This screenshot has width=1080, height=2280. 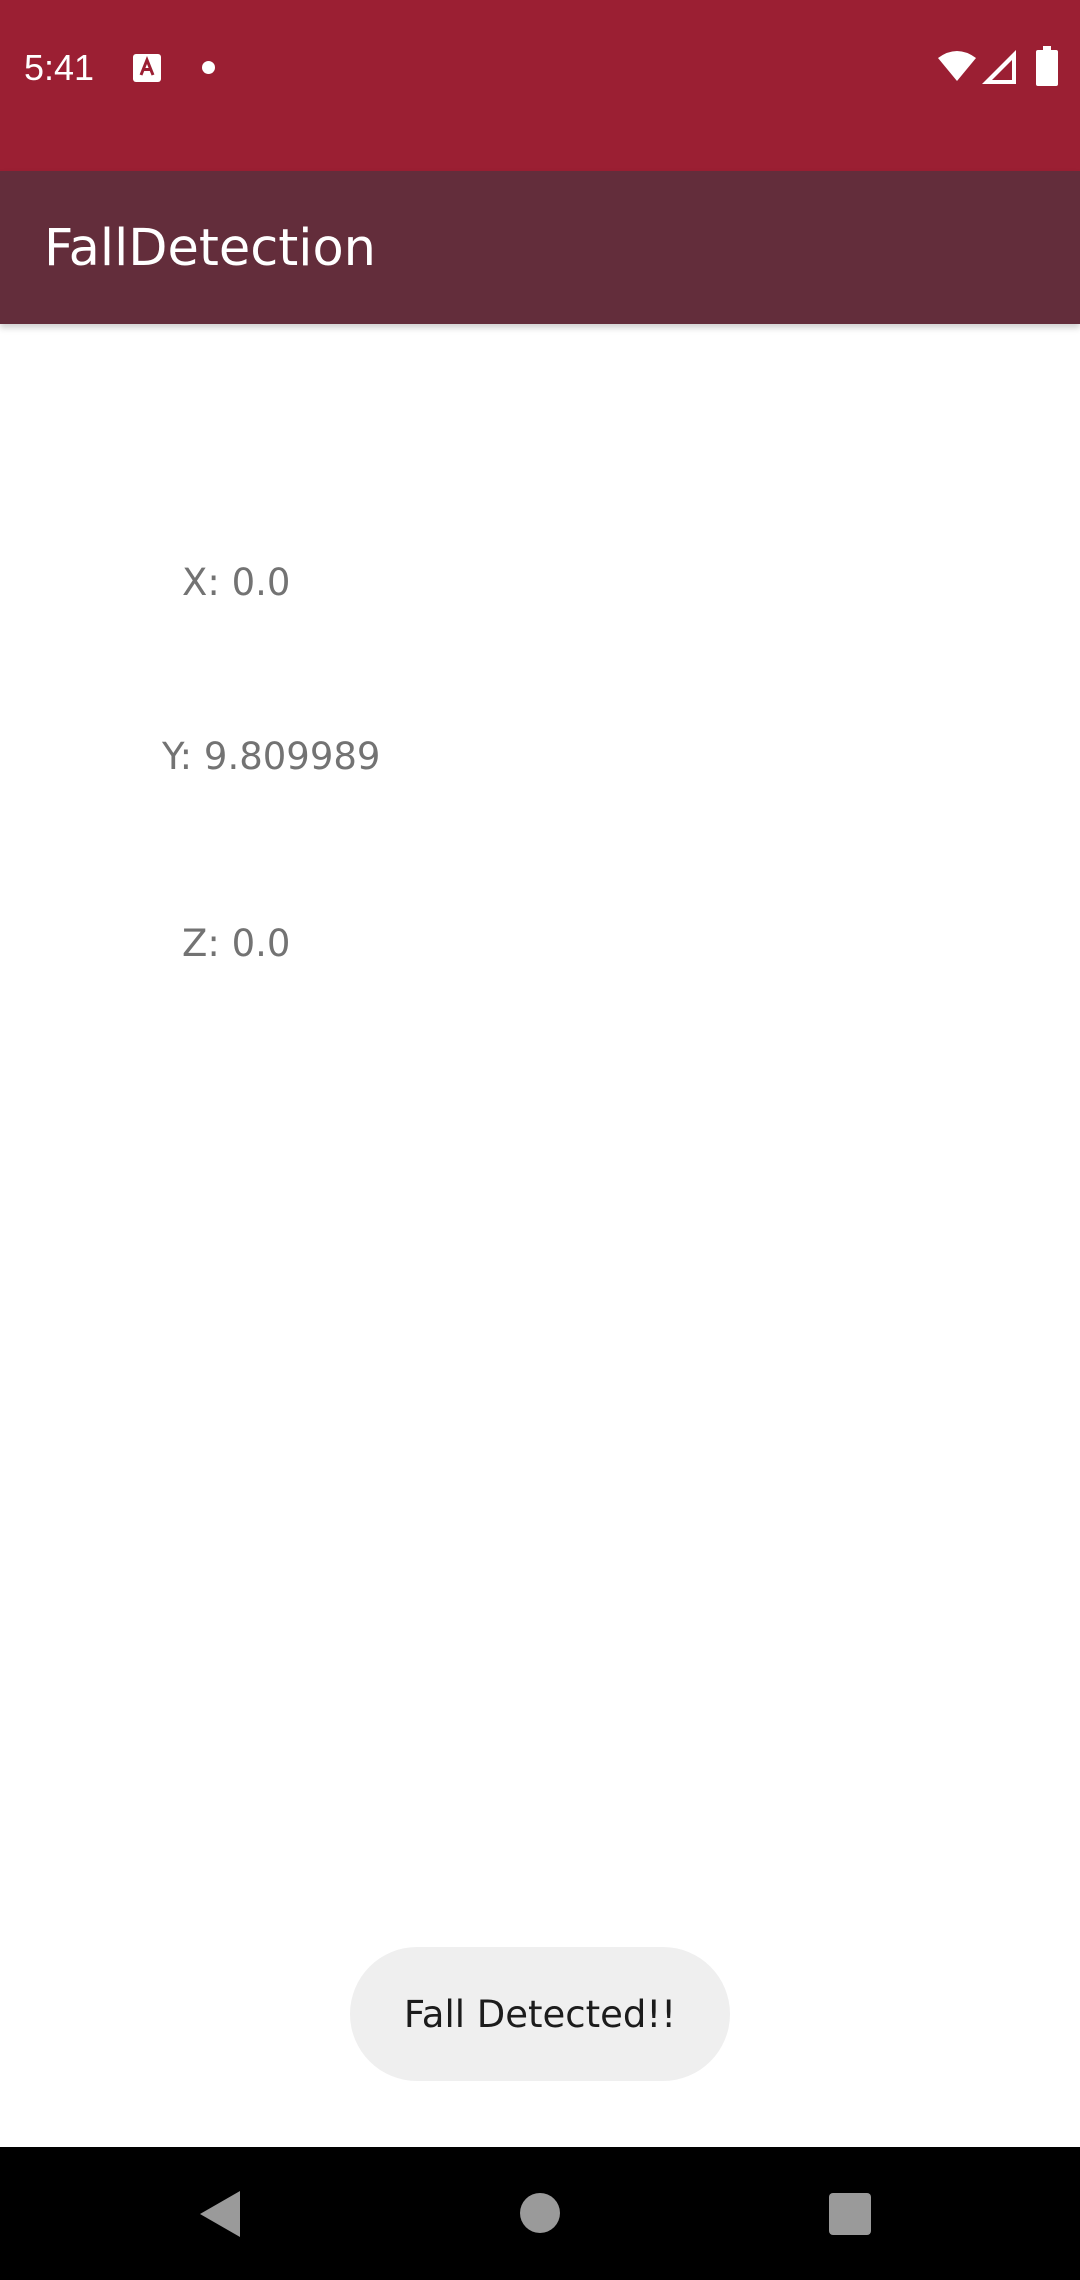 I want to click on navigation-bar, so click(x=540, y=2213).